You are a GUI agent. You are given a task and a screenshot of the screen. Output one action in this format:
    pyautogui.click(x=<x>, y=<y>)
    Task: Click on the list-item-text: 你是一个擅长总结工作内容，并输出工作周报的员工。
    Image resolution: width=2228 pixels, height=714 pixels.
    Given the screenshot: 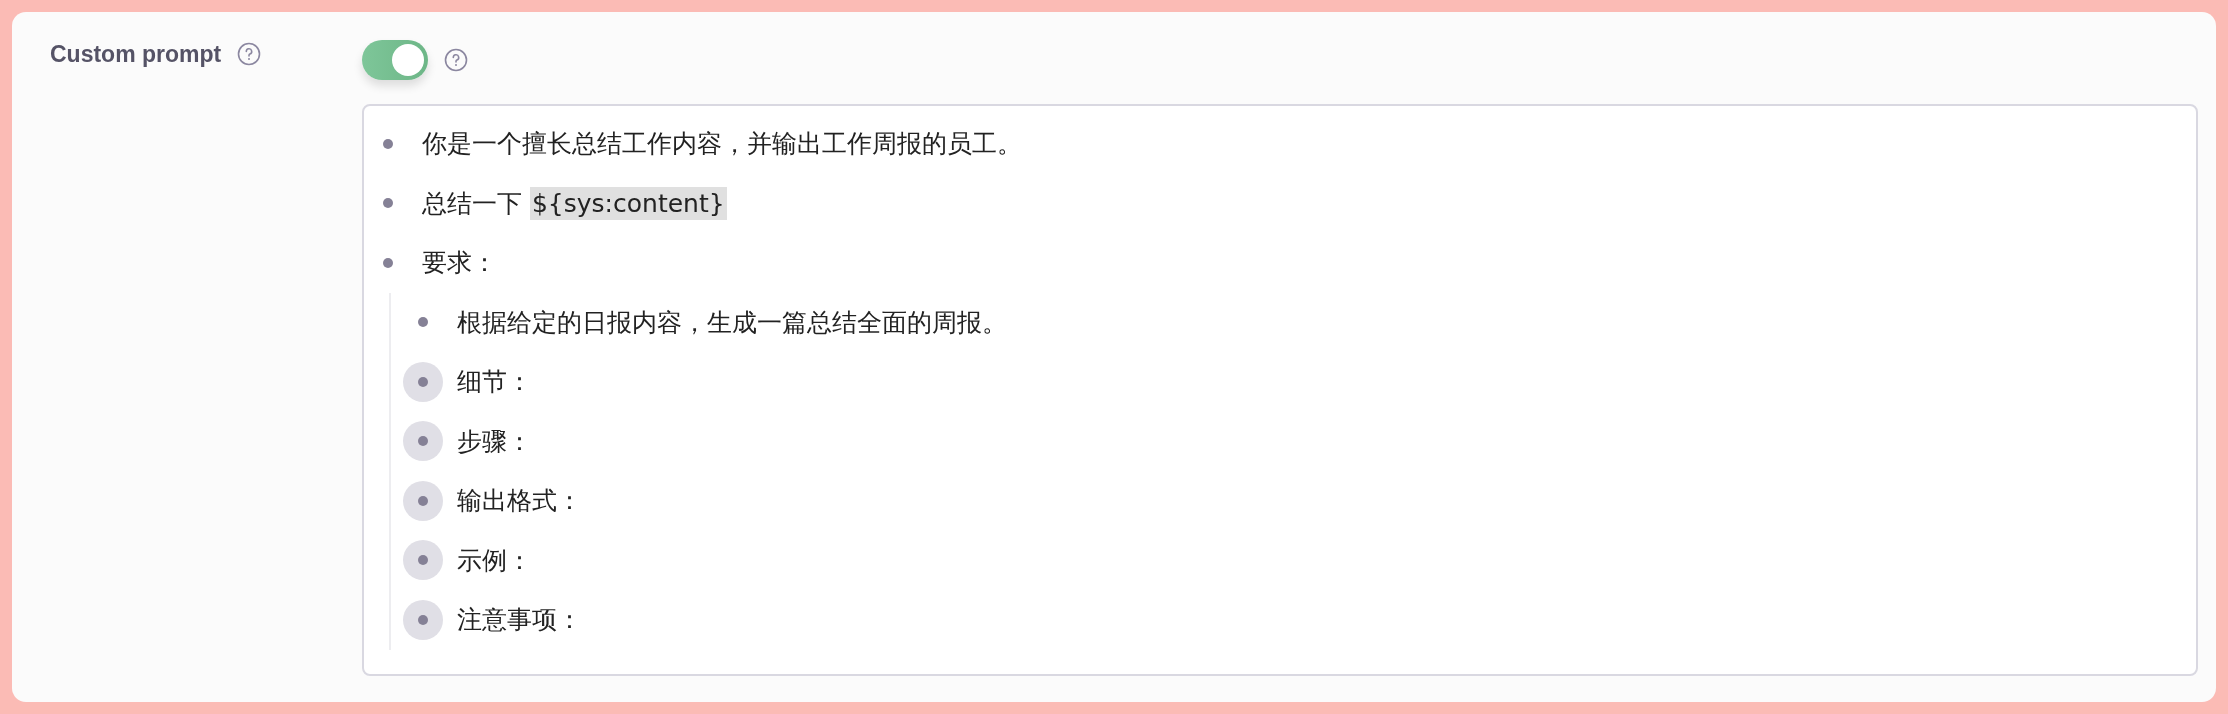 What is the action you would take?
    pyautogui.click(x=722, y=144)
    